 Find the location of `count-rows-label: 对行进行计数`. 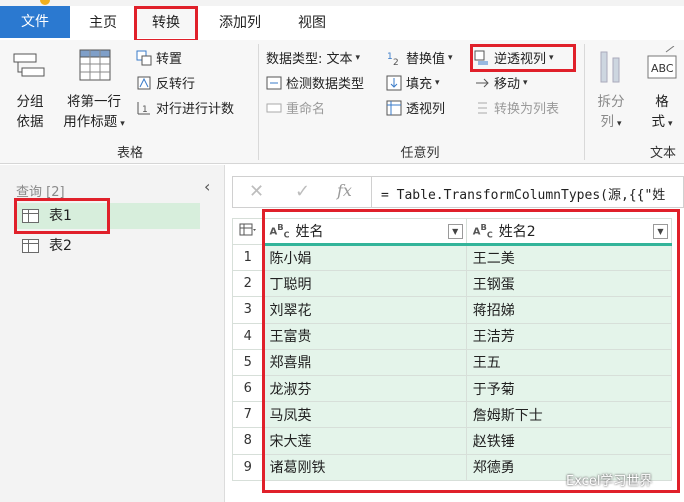

count-rows-label: 对行进行计数 is located at coordinates (195, 109).